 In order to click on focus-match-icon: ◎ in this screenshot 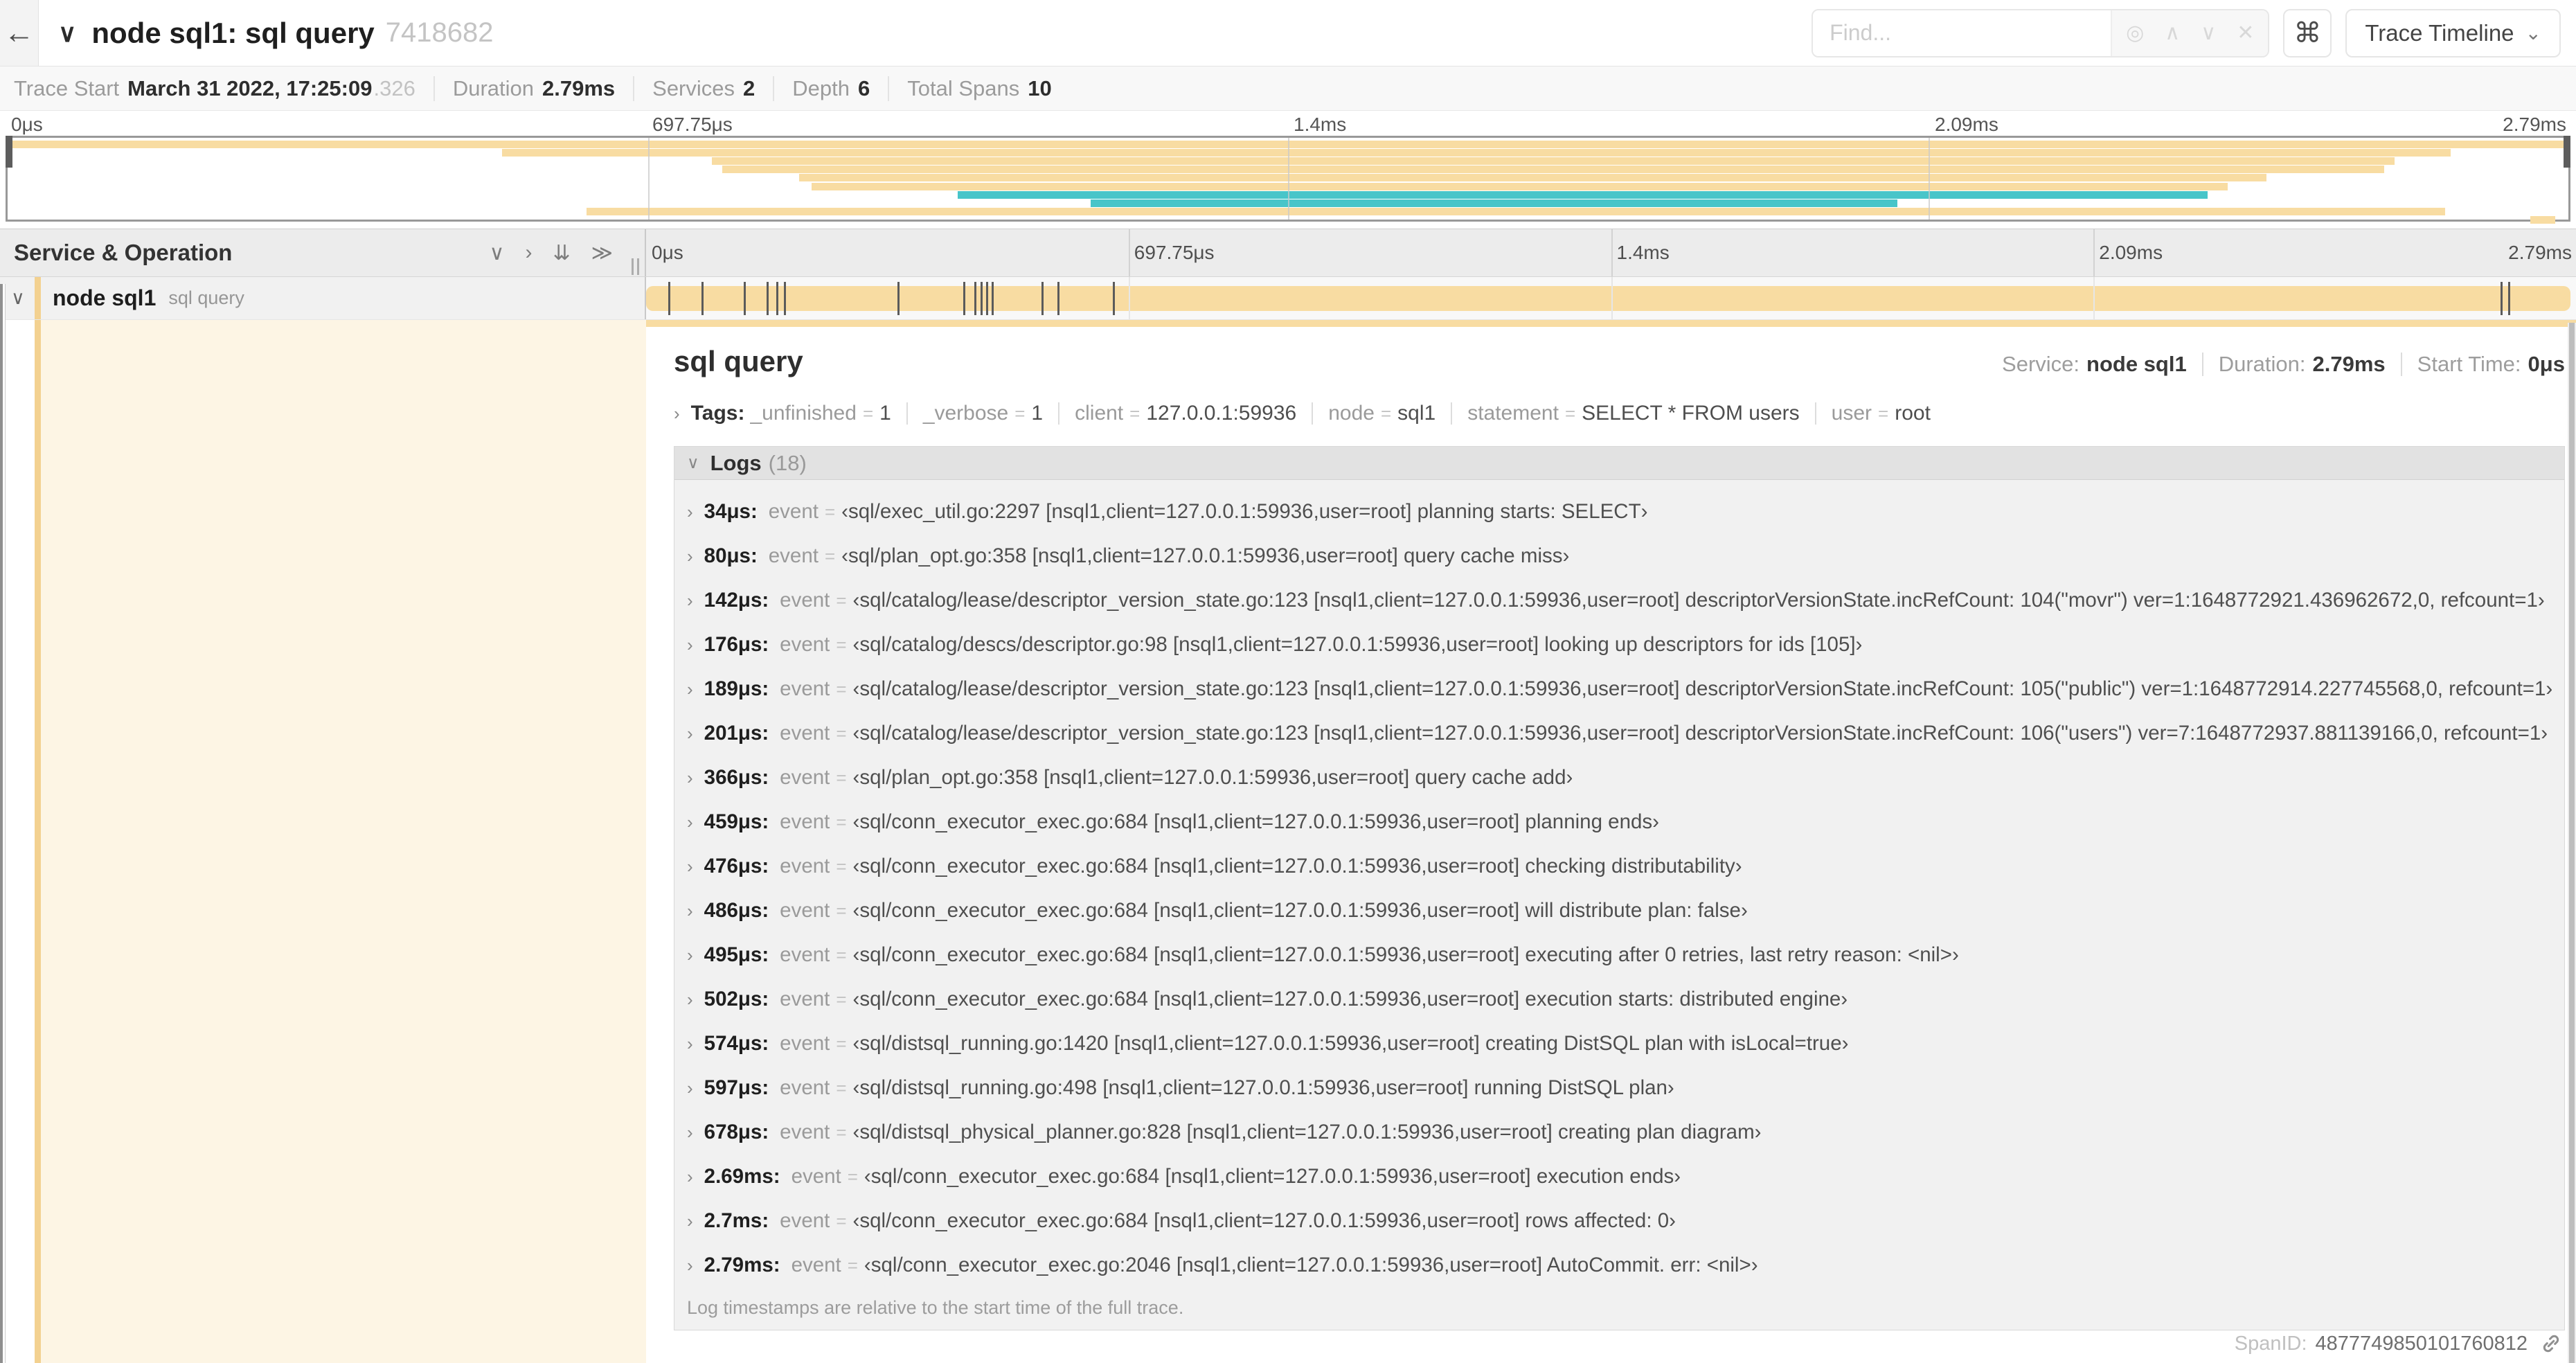, I will do `click(2135, 33)`.